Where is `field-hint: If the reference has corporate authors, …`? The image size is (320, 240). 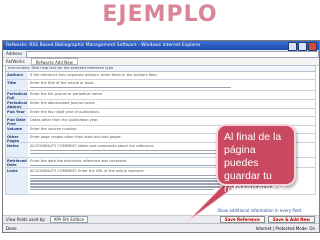
field-hint: If the reference has corporate authors, … is located at coordinates (94, 75).